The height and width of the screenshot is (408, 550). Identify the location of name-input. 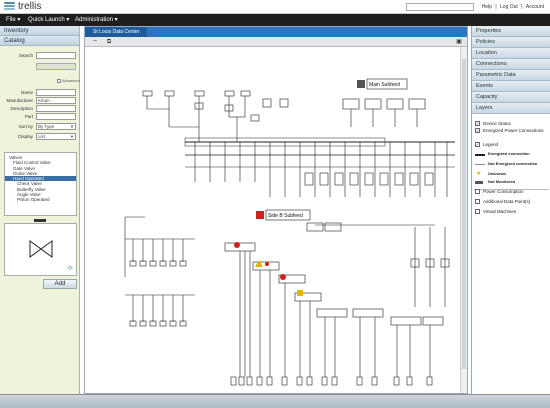
(56, 92).